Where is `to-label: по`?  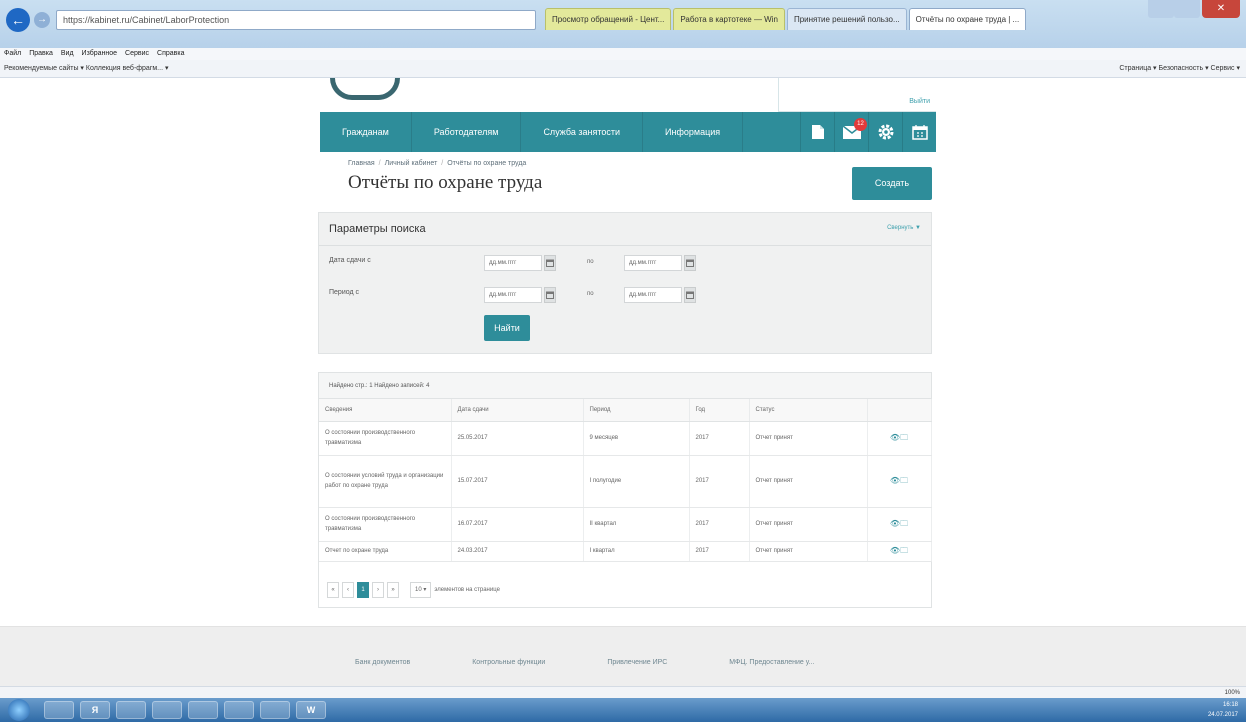 to-label: по is located at coordinates (590, 262).